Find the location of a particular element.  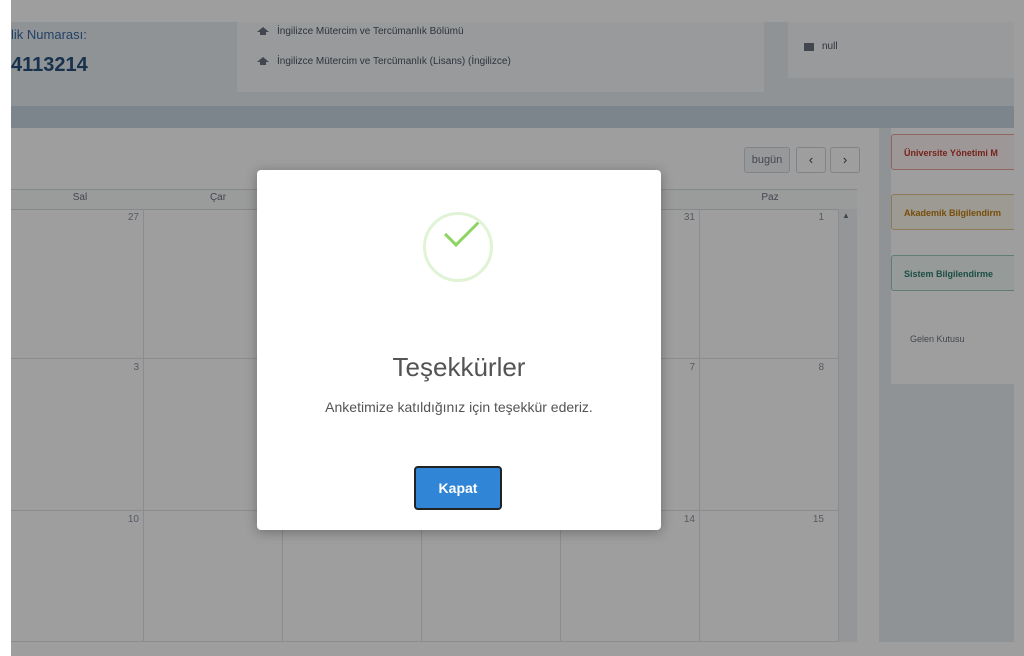

close-button: Kapat is located at coordinates (458, 488).